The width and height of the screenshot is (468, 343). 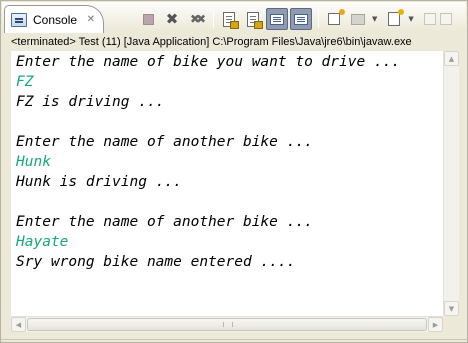 I want to click on pin-console-button, so click(x=334, y=19).